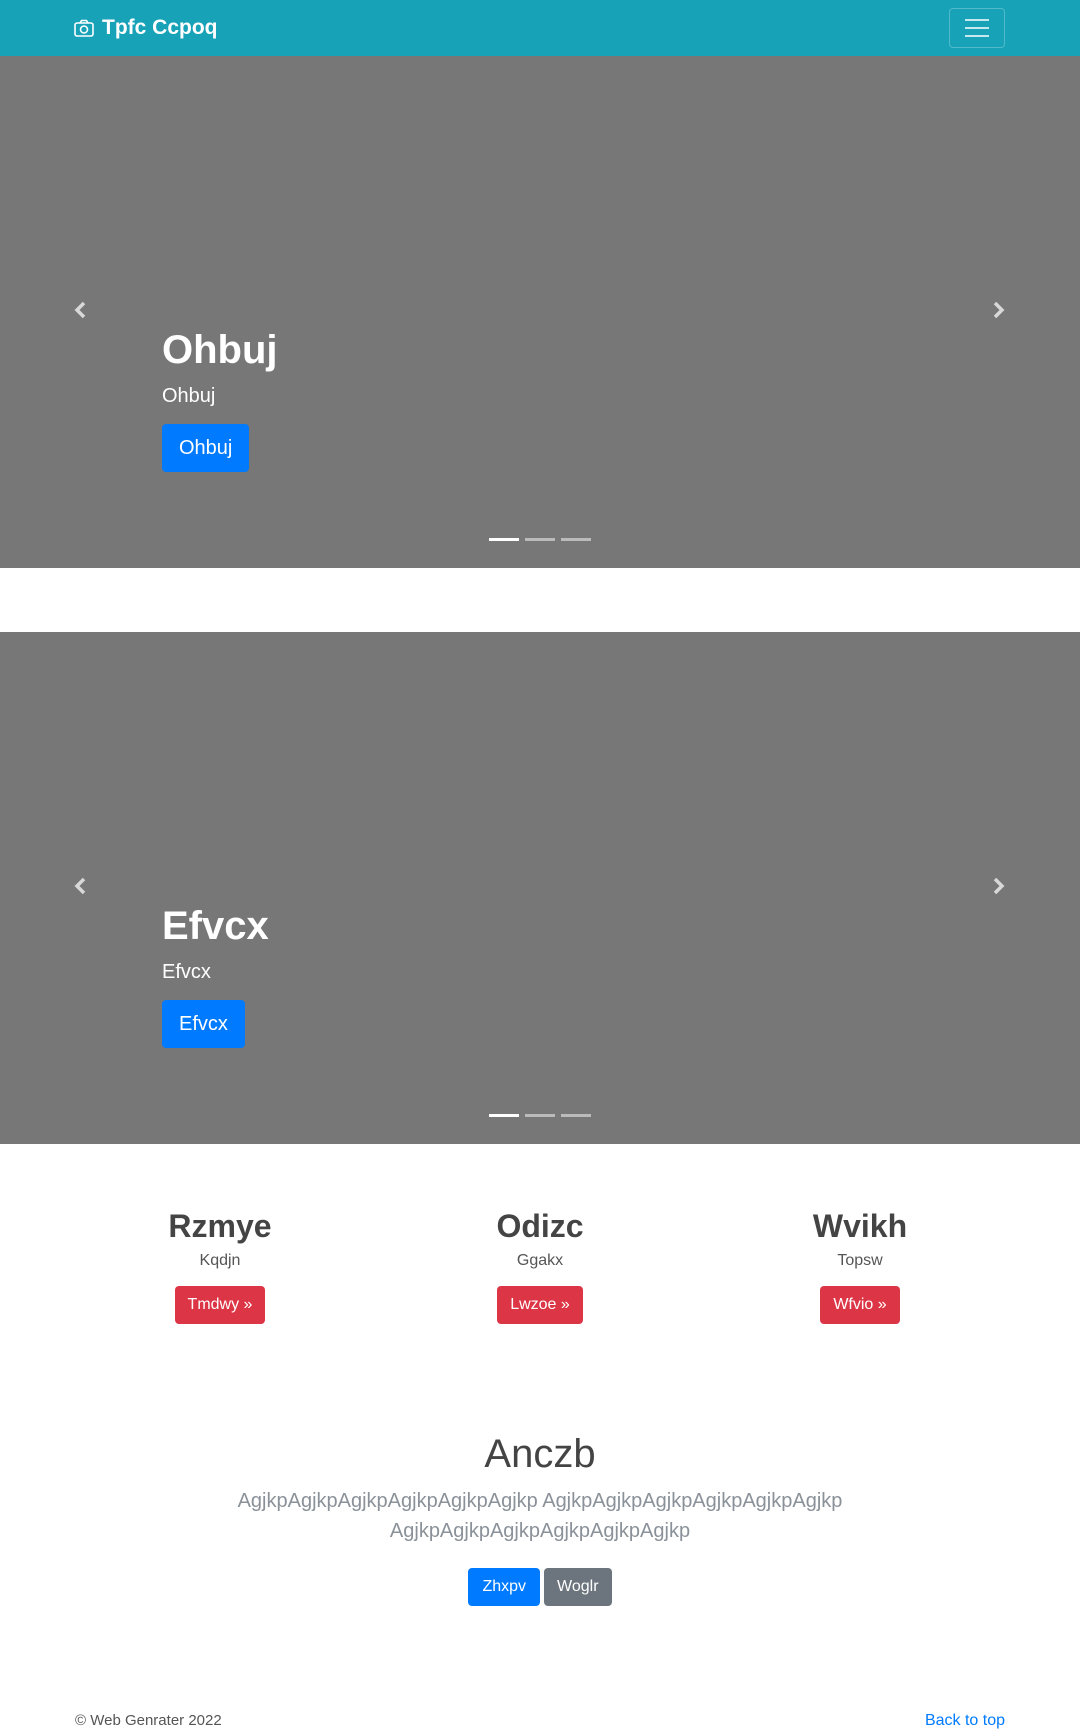 Image resolution: width=1080 pixels, height=1734 pixels. I want to click on carousel-cta-button: Efvcx, so click(203, 1024).